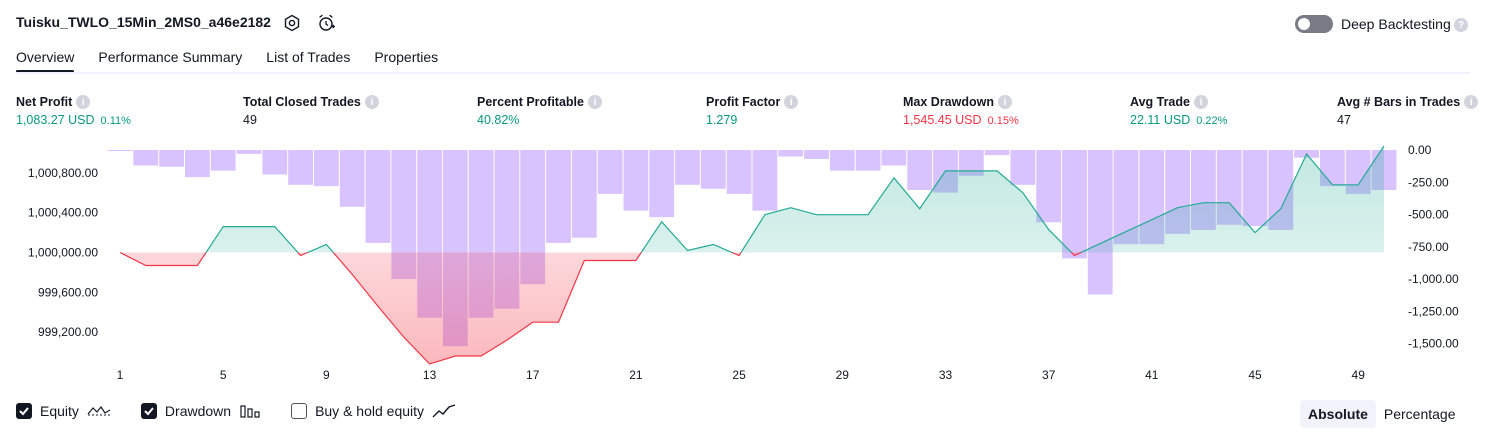 The image size is (1486, 438). Describe the element at coordinates (739, 375) in the screenshot. I see `x-axis-label: 25` at that location.